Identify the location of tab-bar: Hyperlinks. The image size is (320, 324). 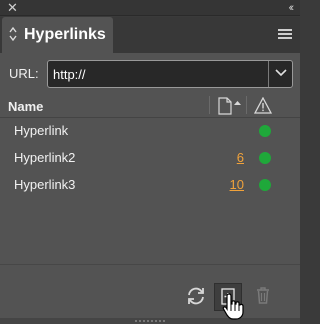
(150, 35).